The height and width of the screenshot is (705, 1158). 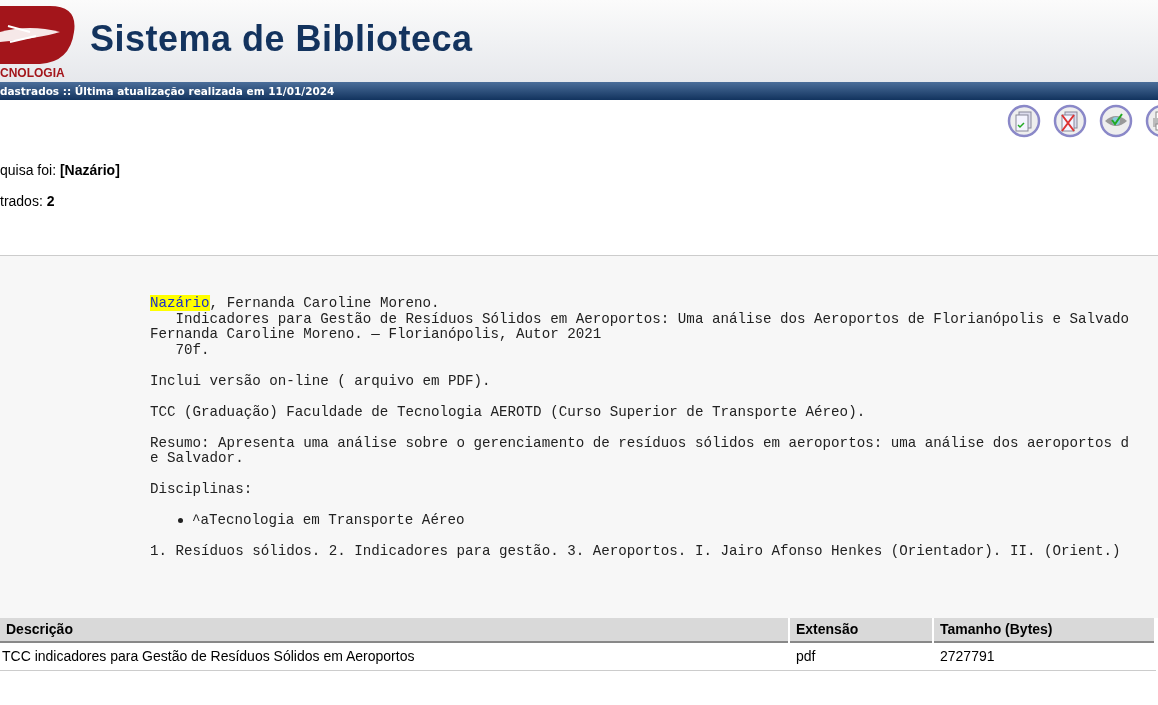 What do you see at coordinates (806, 656) in the screenshot?
I see `table-cell-text: pdf` at bounding box center [806, 656].